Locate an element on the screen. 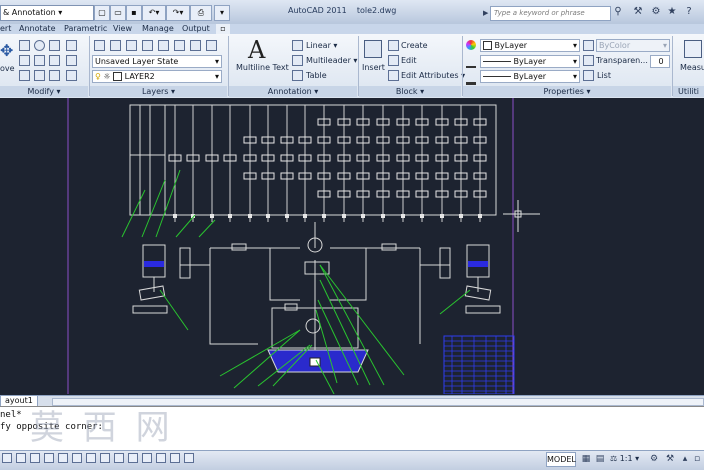  table-button: Table is located at coordinates (316, 75).